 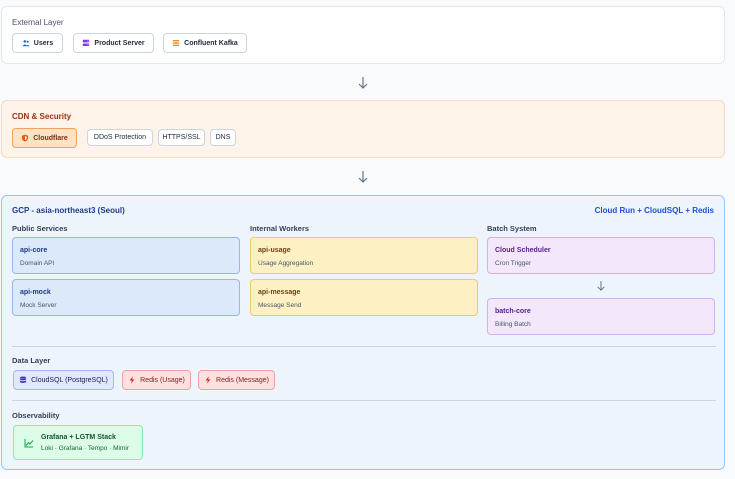 I want to click on card-subtitle: Mock Server, so click(x=38, y=305).